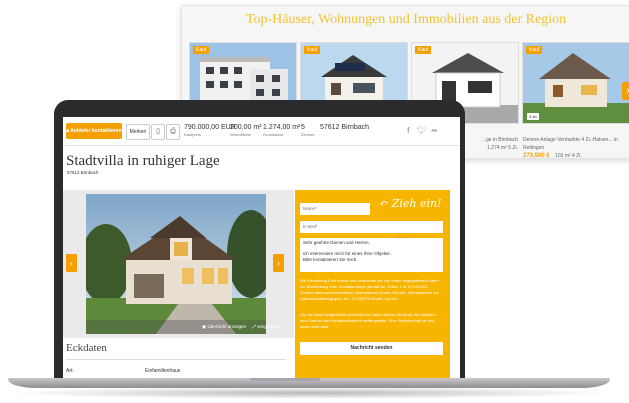  What do you see at coordinates (410, 203) in the screenshot?
I see `handwritten-slogan: ↶ Zieh ein!` at bounding box center [410, 203].